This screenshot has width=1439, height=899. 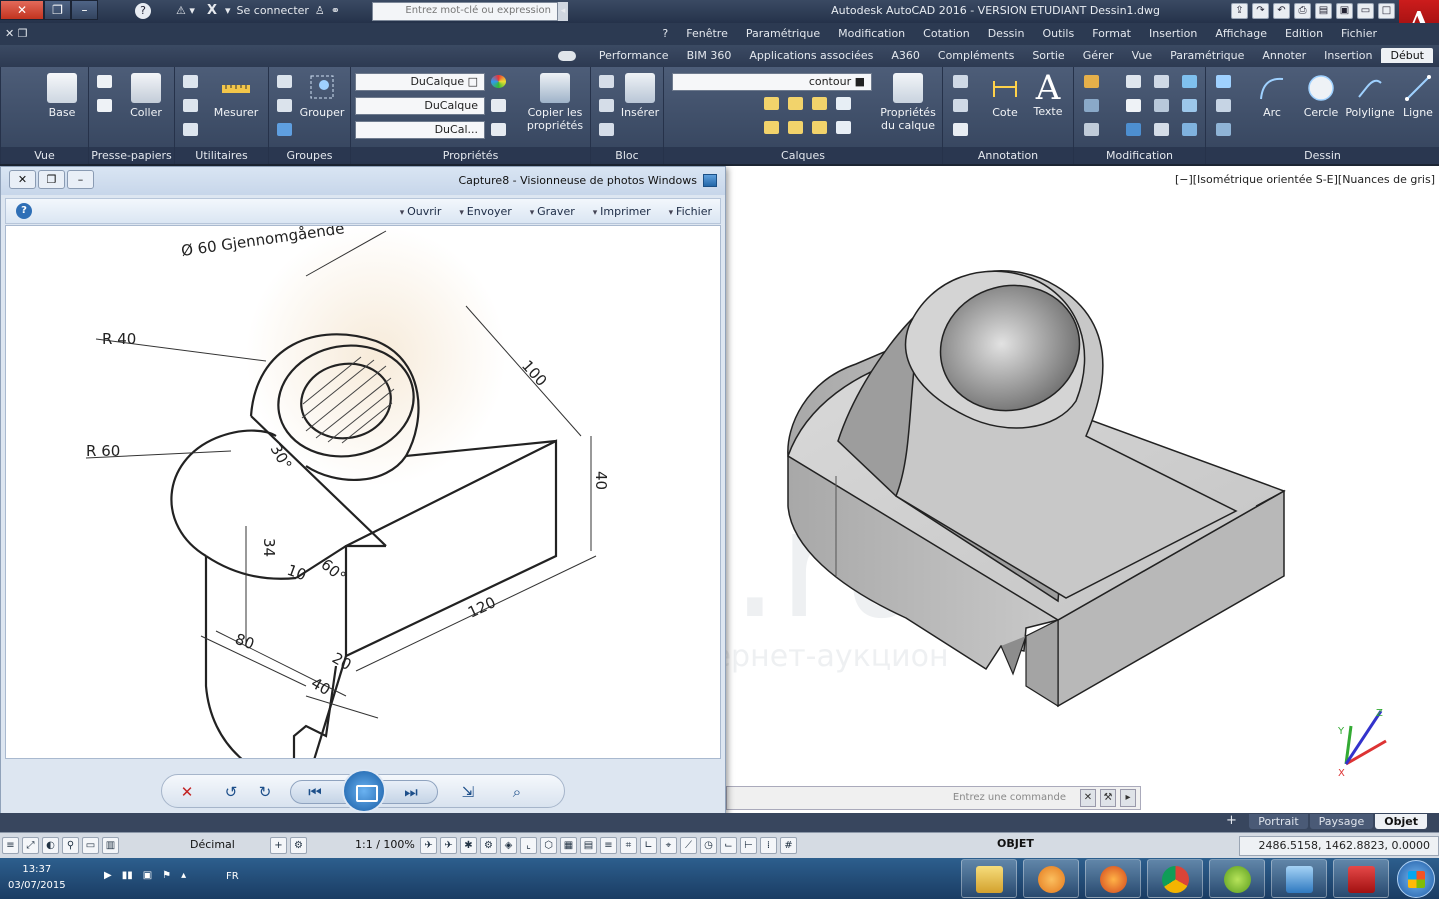 What do you see at coordinates (1161, 129) in the screenshot?
I see `scale-icon` at bounding box center [1161, 129].